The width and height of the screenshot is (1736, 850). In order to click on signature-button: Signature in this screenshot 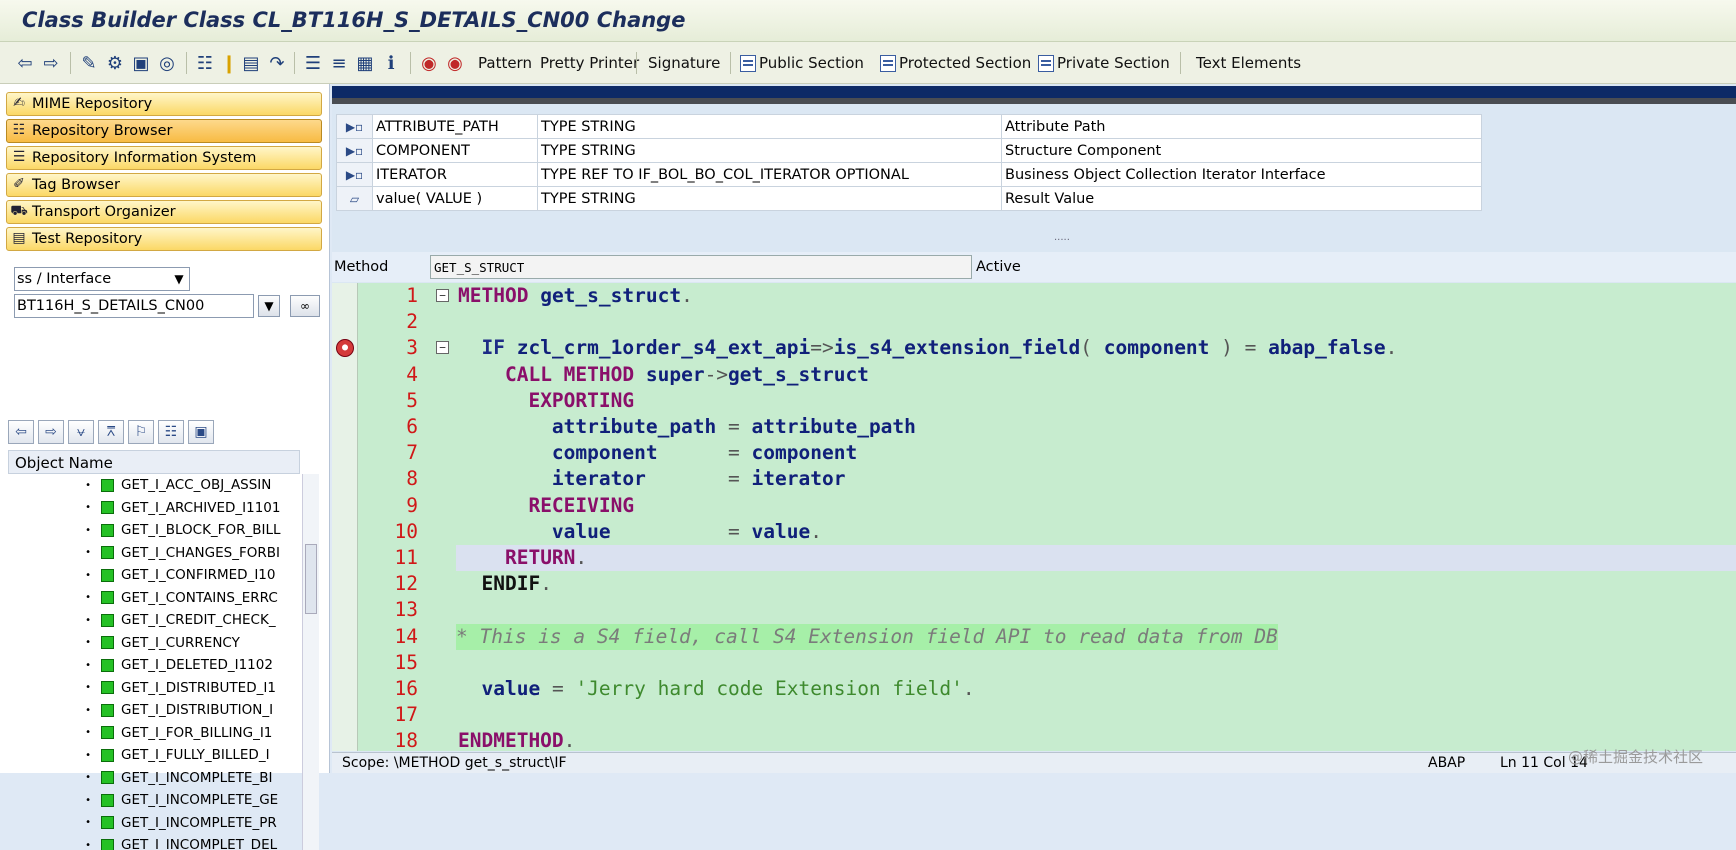, I will do `click(684, 63)`.